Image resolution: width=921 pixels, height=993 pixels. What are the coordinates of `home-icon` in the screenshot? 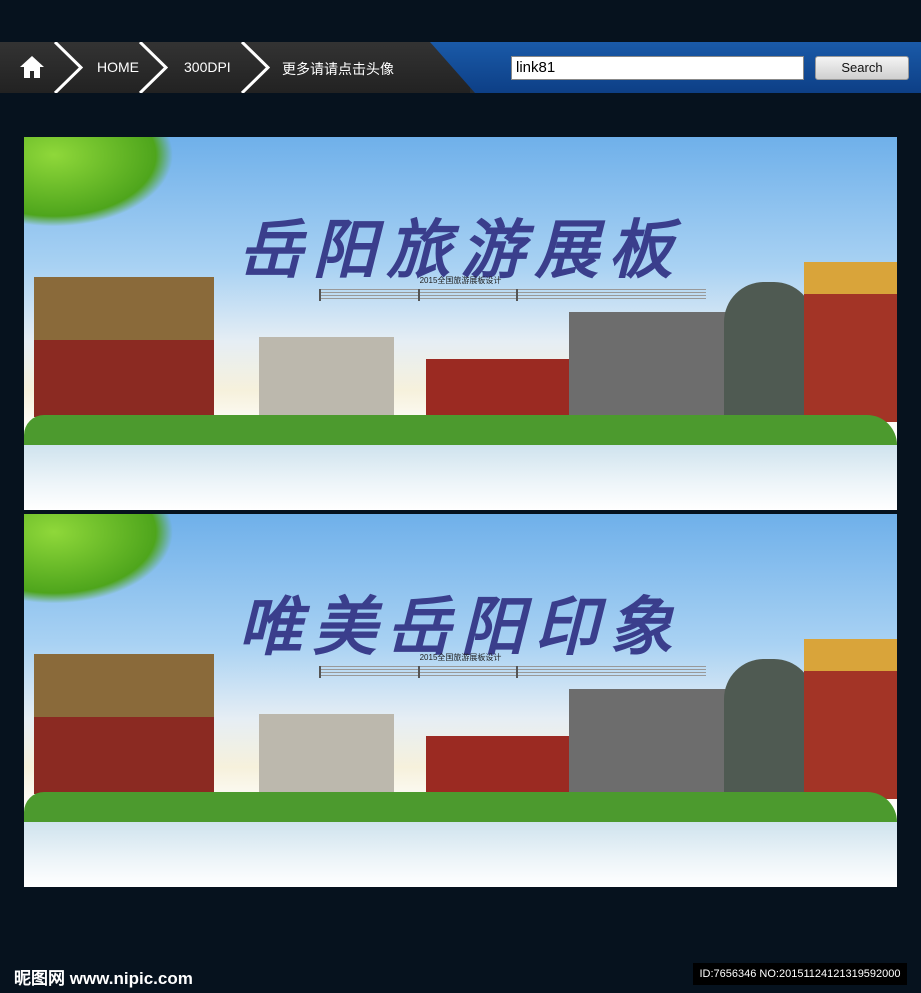 It's located at (32, 67).